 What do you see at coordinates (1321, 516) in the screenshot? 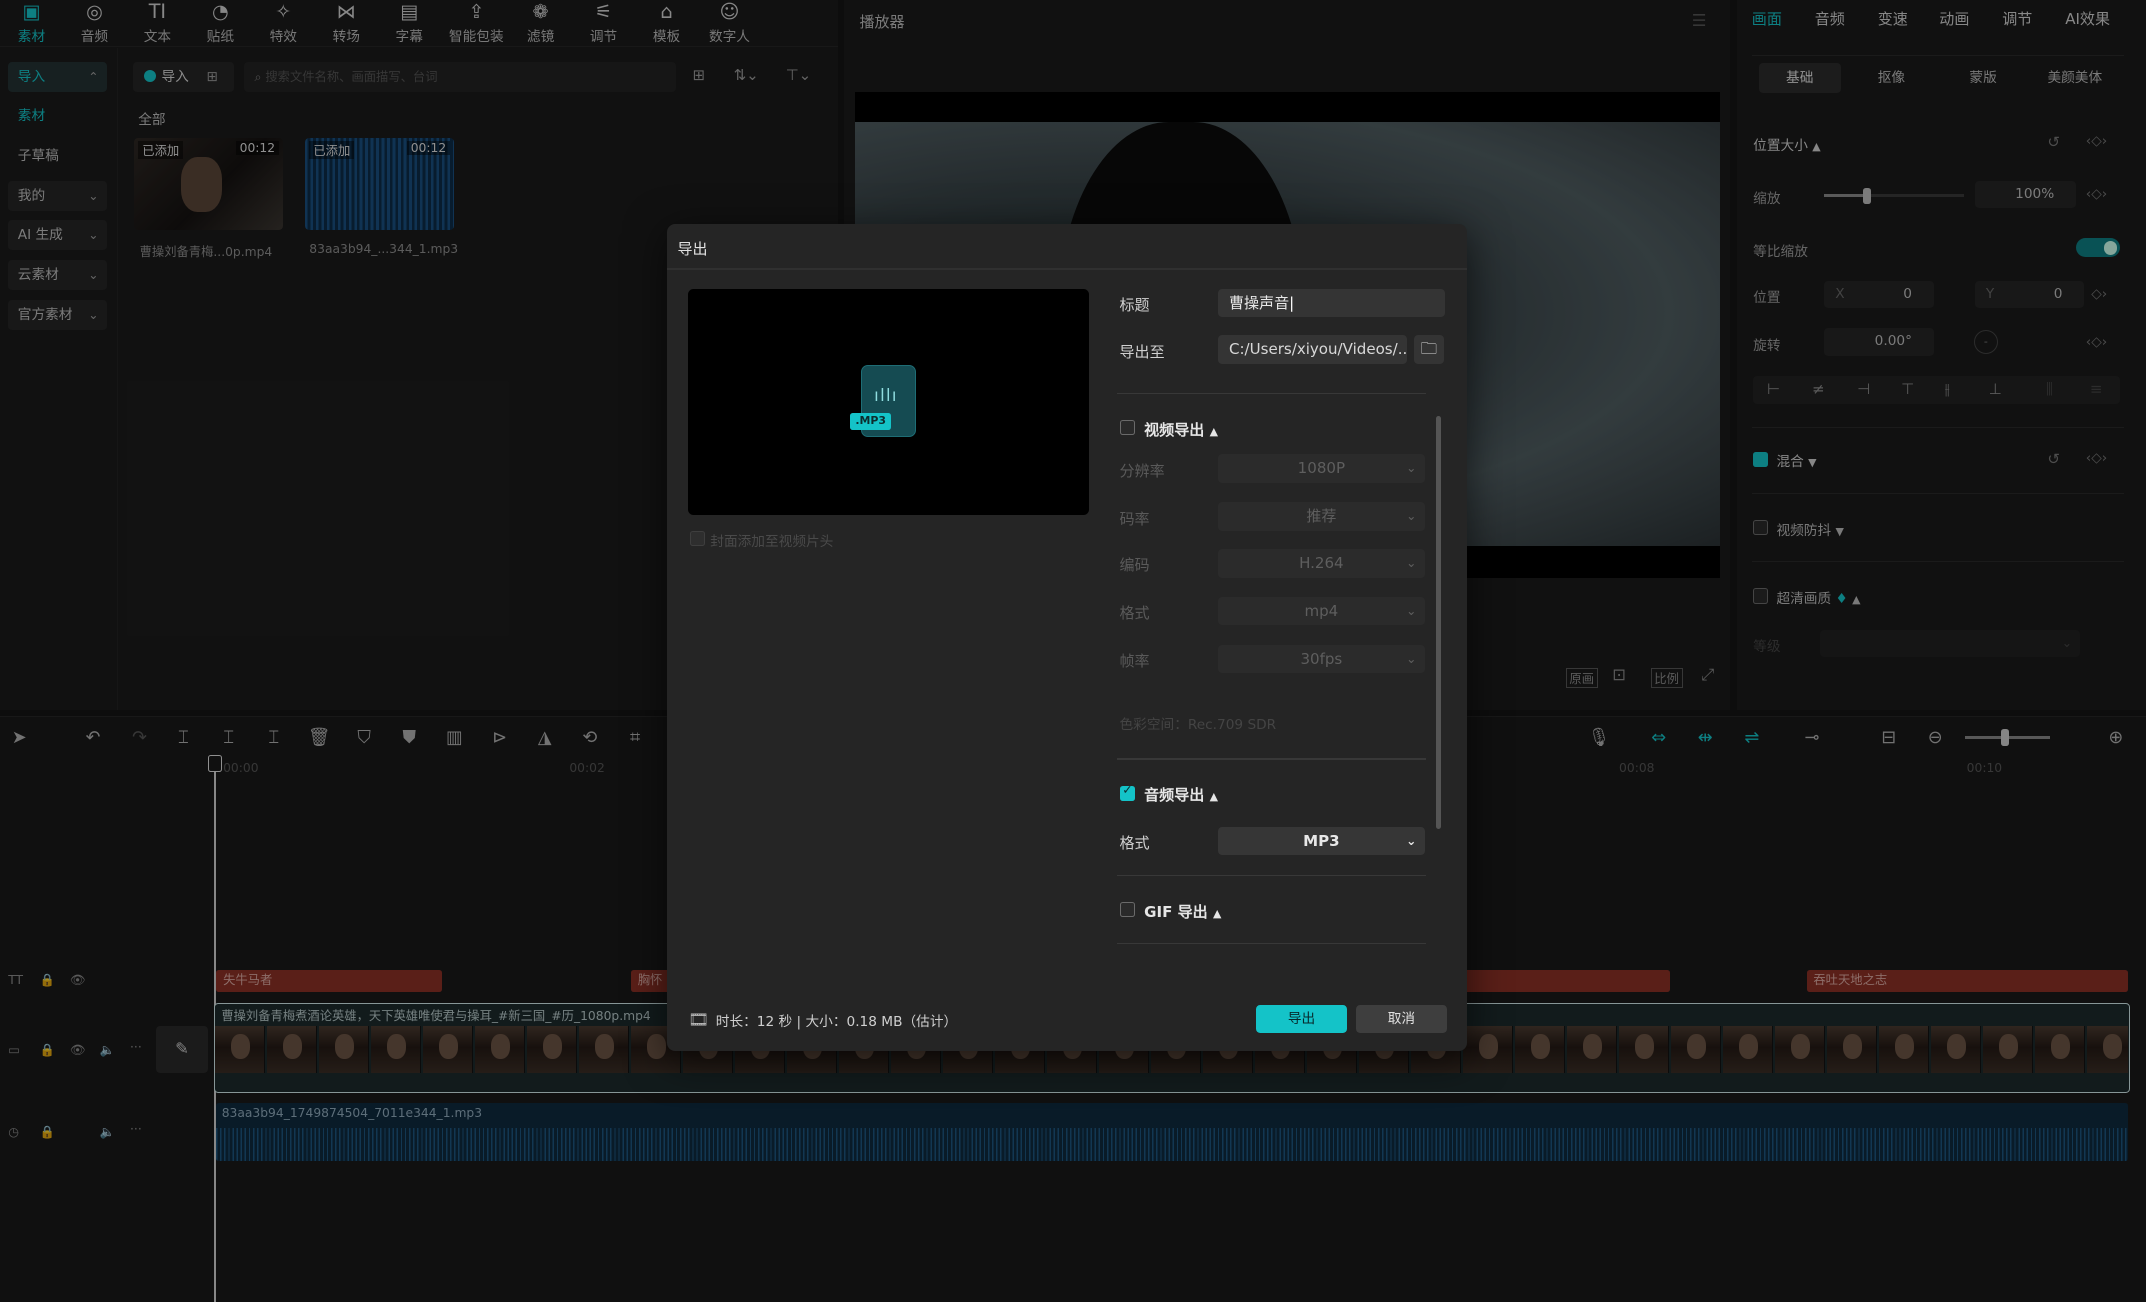
I see `bitrate-select: 推荐 ⌄` at bounding box center [1321, 516].